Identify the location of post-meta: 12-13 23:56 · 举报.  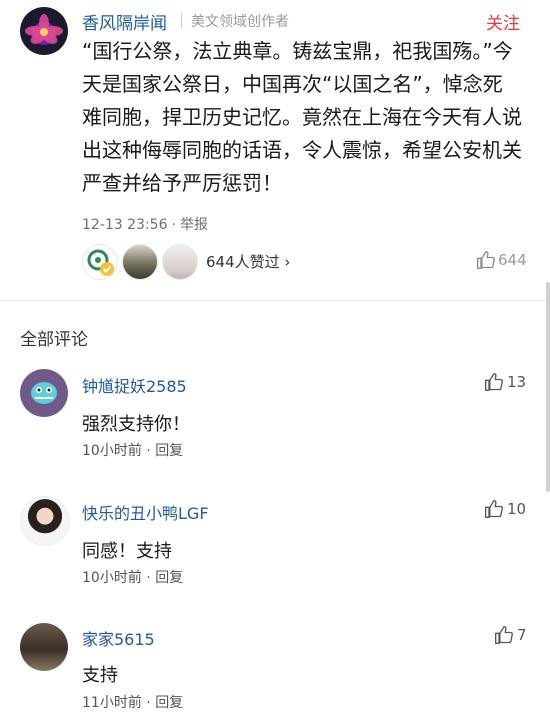
(145, 224).